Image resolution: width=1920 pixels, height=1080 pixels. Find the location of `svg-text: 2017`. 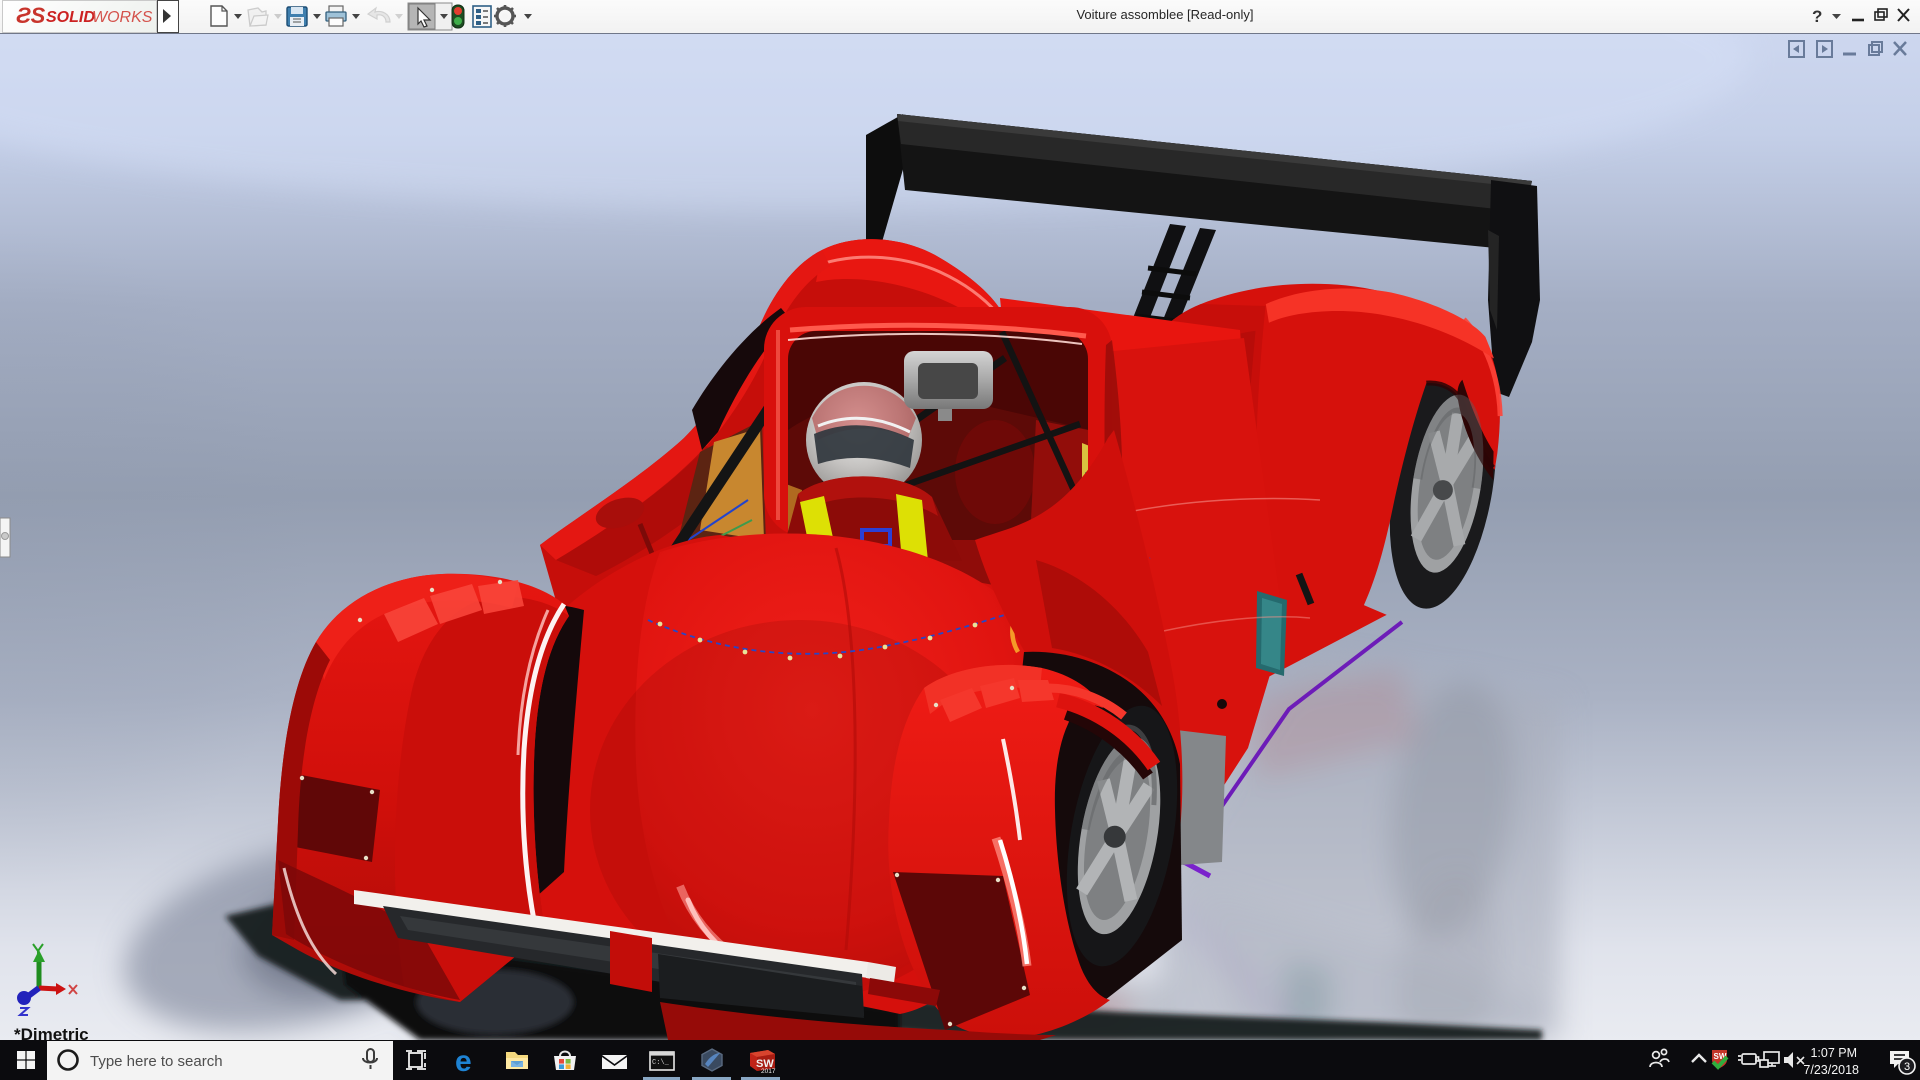

svg-text: 2017 is located at coordinates (768, 1071).